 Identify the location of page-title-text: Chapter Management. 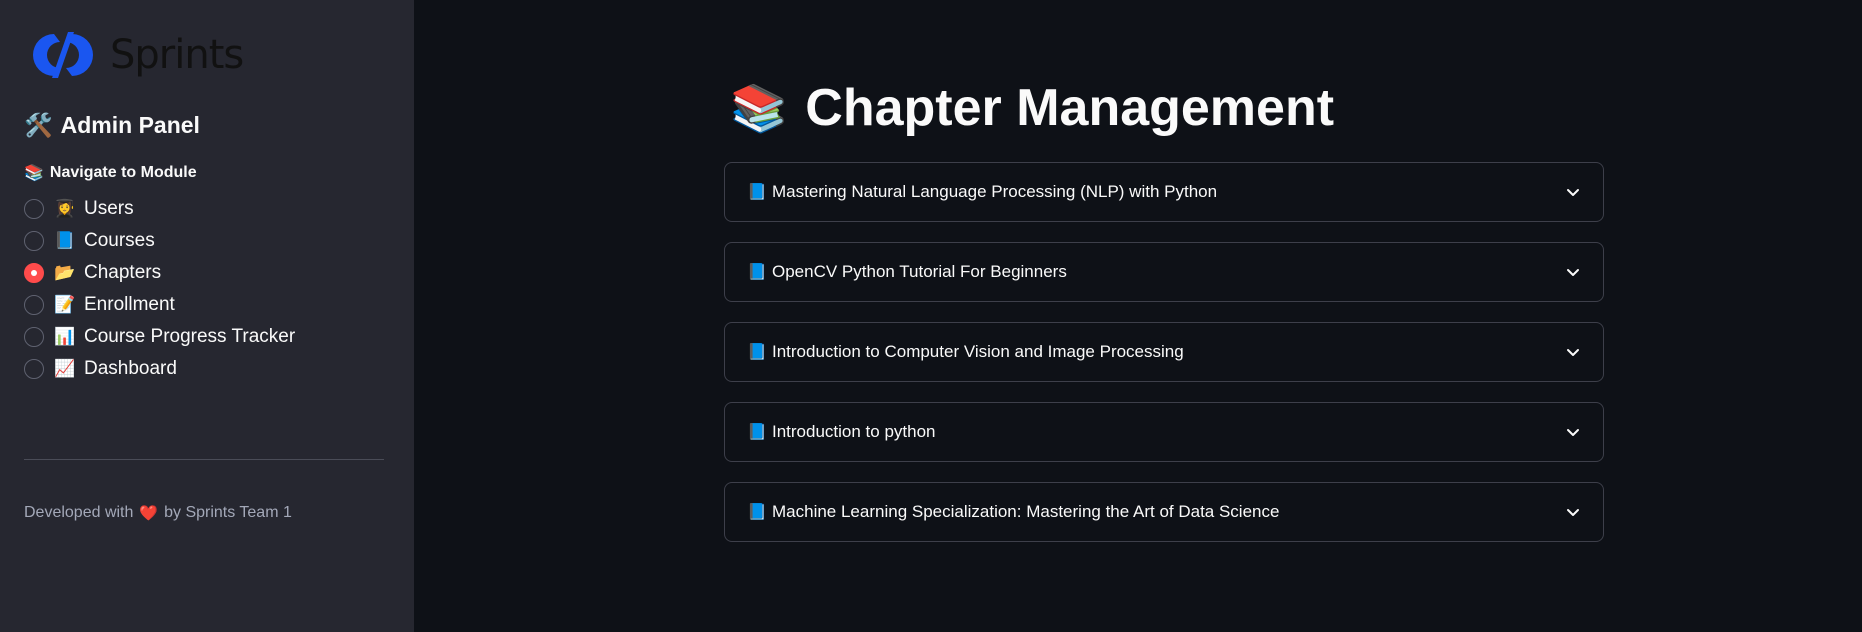
(1070, 108).